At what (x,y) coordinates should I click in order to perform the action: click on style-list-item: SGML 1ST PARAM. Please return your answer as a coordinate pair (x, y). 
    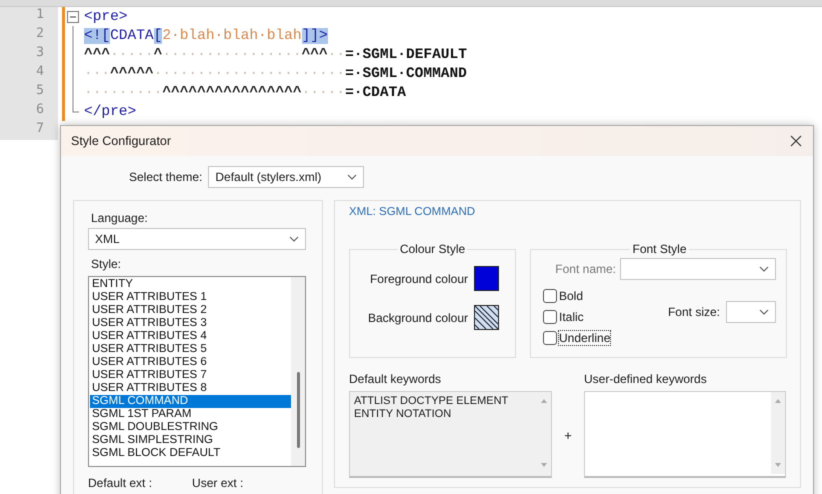
    Looking at the image, I should click on (190, 414).